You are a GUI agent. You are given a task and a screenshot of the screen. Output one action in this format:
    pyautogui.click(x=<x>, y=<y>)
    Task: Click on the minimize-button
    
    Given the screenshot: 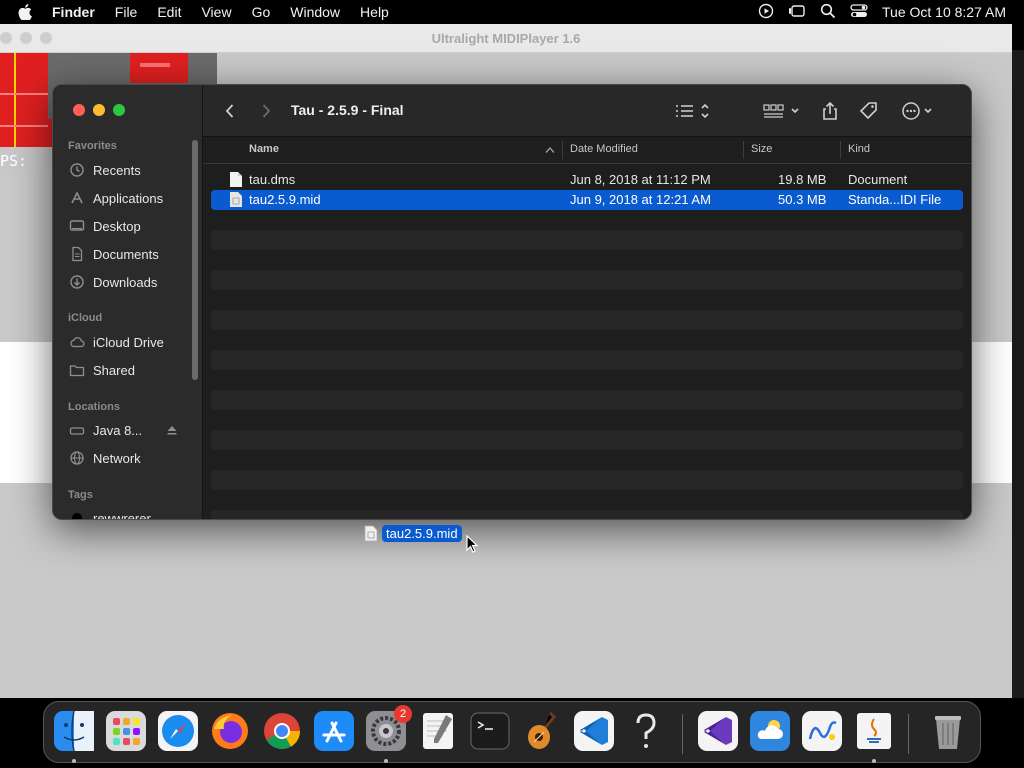 What is the action you would take?
    pyautogui.click(x=99, y=110)
    